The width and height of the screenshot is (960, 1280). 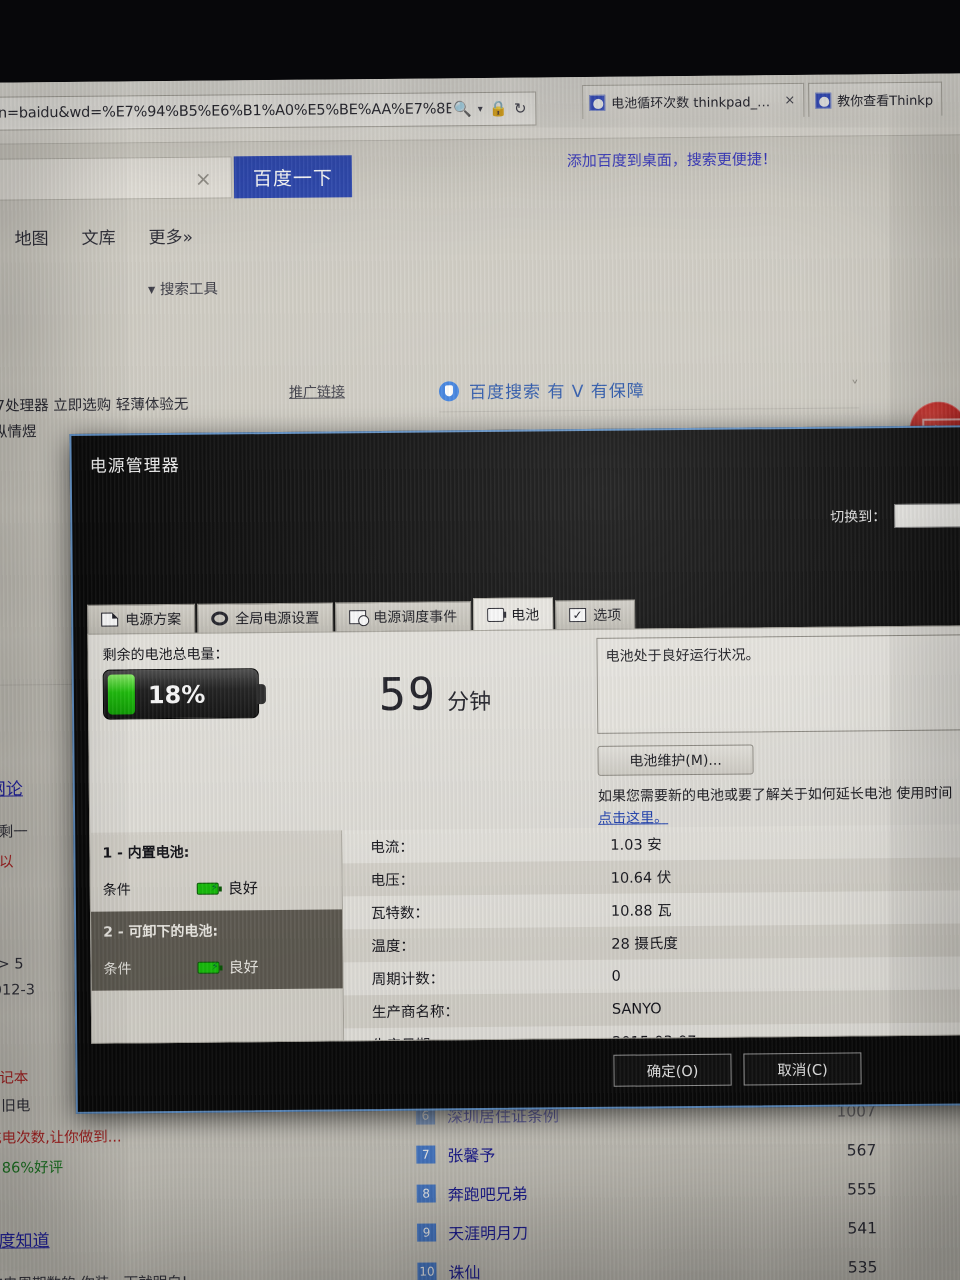 What do you see at coordinates (415, 1013) in the screenshot?
I see `detail-key: 生产商名称：` at bounding box center [415, 1013].